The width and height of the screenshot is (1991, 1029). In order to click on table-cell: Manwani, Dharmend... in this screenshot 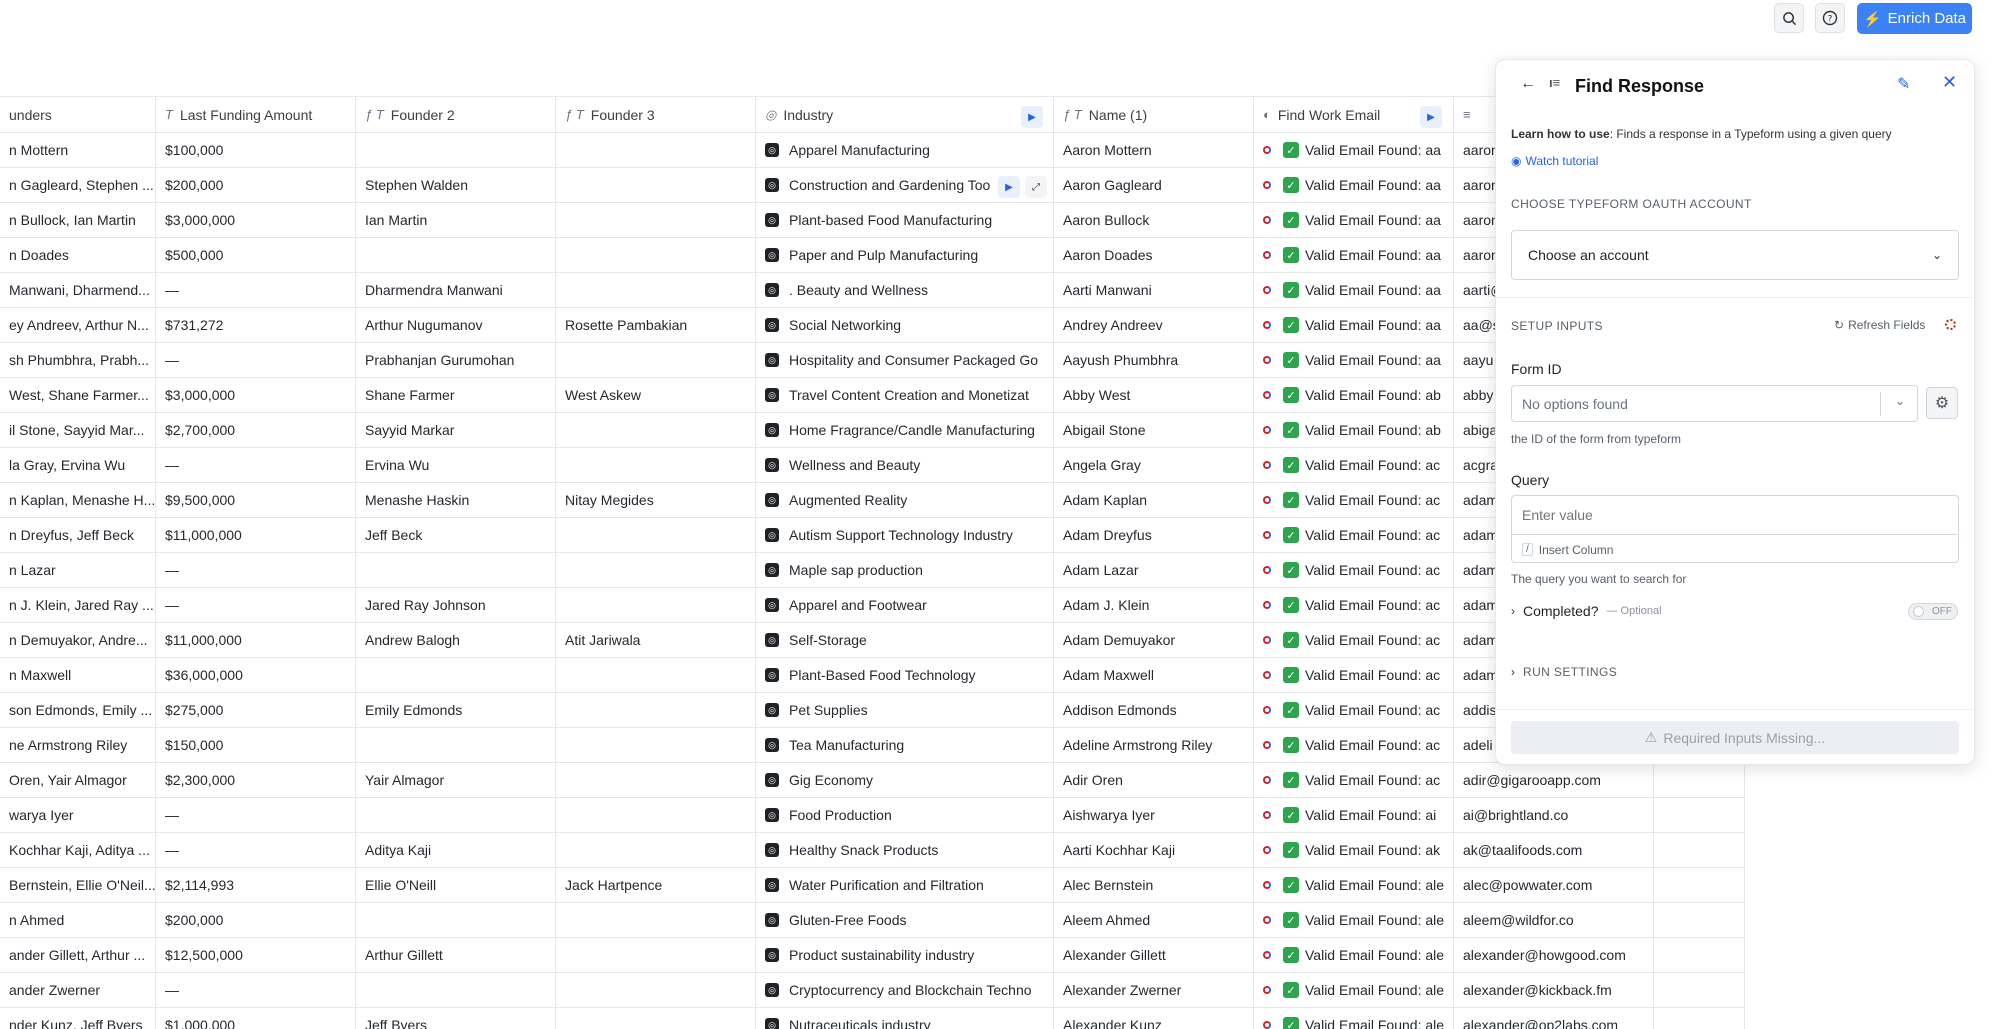, I will do `click(78, 290)`.